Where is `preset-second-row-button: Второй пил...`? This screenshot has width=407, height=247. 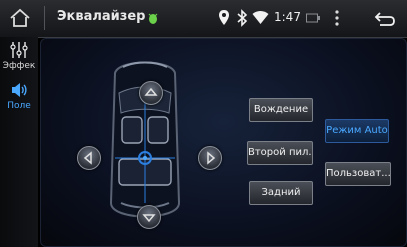
preset-second-row-button: Второй пил... is located at coordinates (280, 153).